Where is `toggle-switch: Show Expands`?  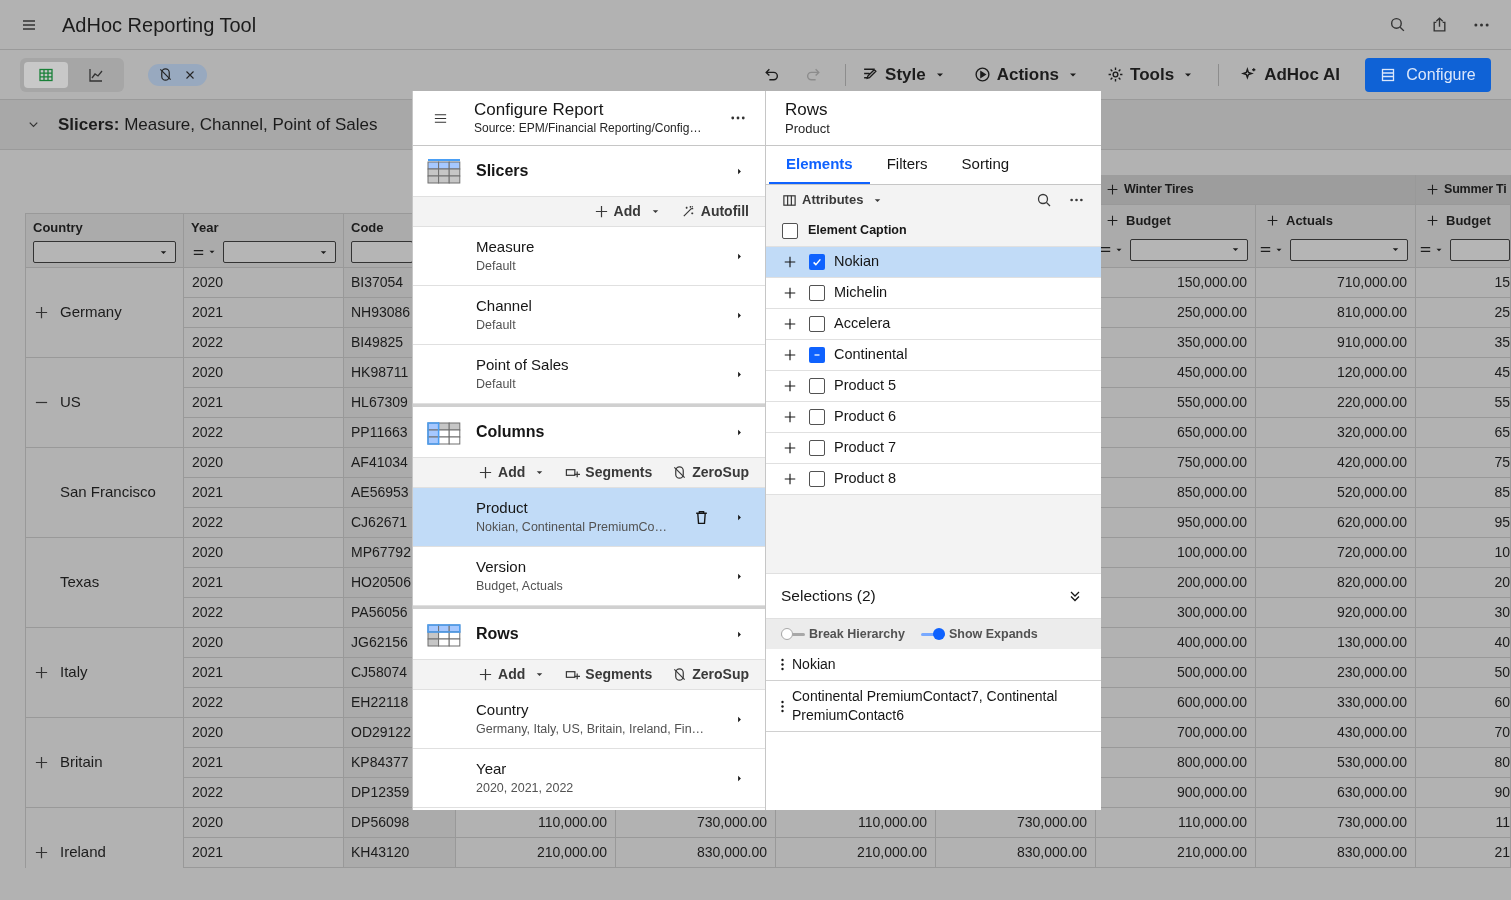 toggle-switch: Show Expands is located at coordinates (979, 634).